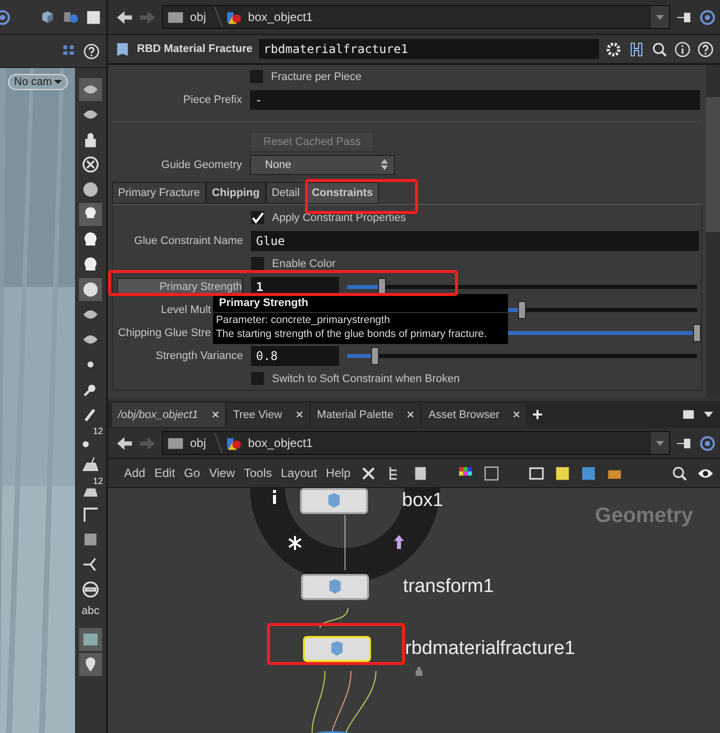 The height and width of the screenshot is (733, 720). What do you see at coordinates (93, 17) in the screenshot?
I see `square-icon` at bounding box center [93, 17].